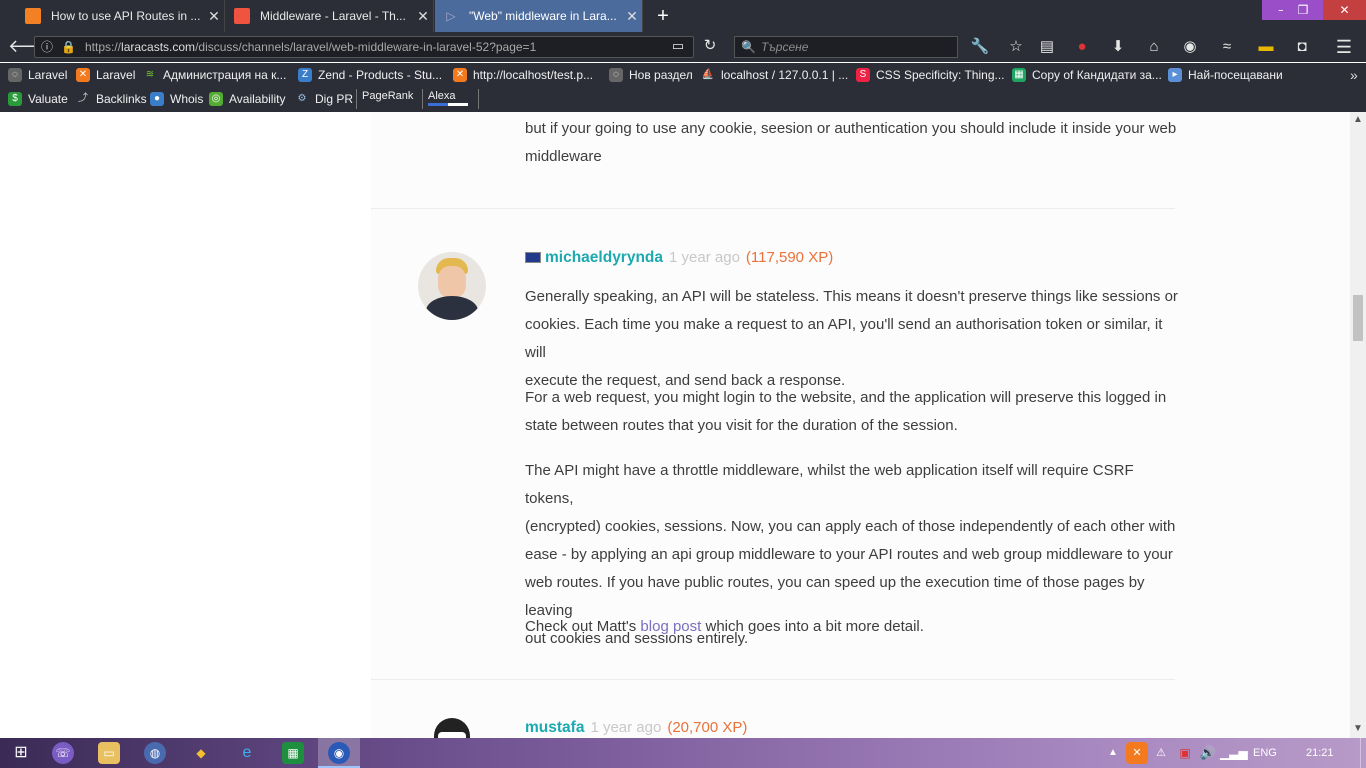 Image resolution: width=1366 pixels, height=768 pixels. Describe the element at coordinates (247, 99) in the screenshot. I see `tool-availability: ◎ Availability` at that location.